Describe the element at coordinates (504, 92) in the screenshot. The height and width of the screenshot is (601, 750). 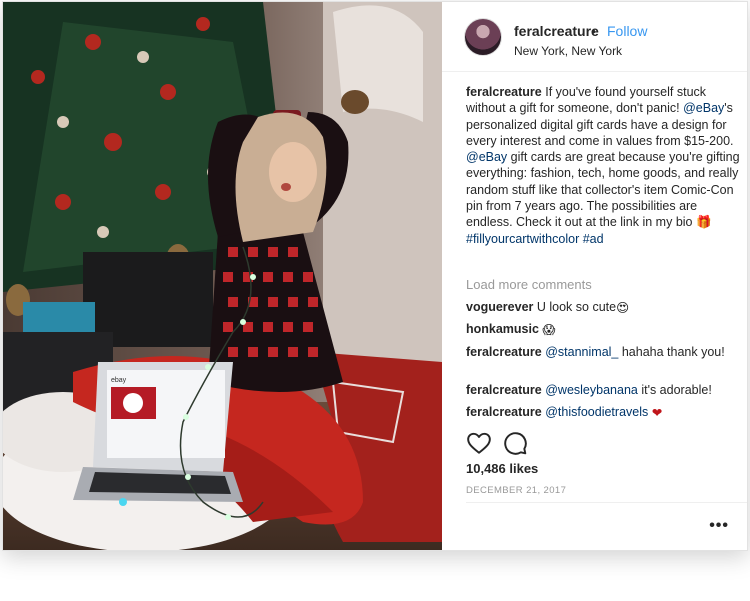
I see `caption-username: feralcreature` at that location.